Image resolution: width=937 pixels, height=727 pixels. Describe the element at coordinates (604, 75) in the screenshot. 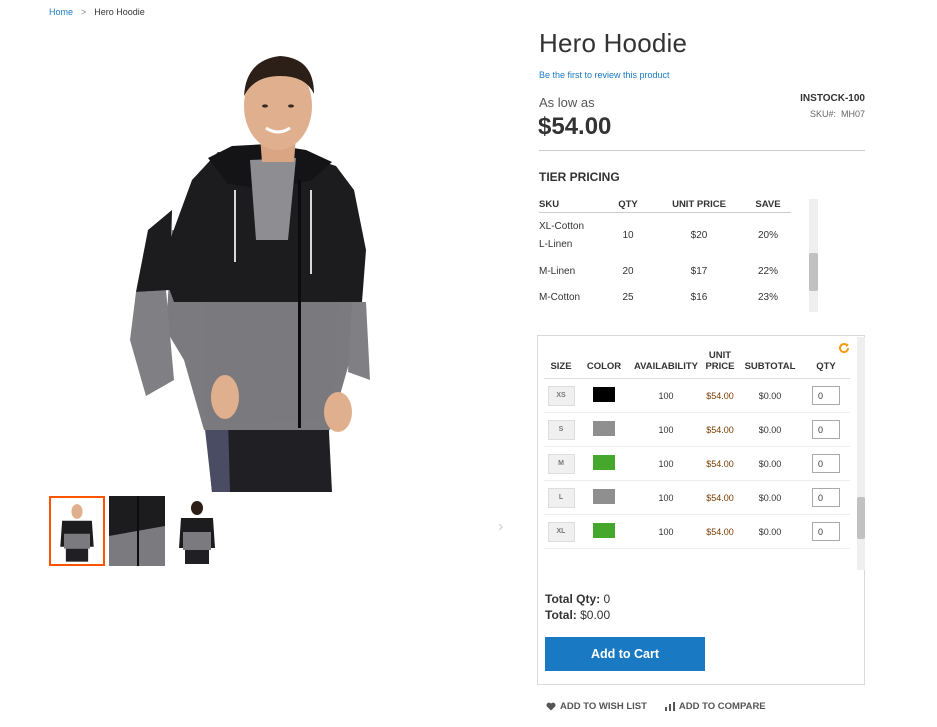

I see `review-link: Be the first to review this product` at that location.